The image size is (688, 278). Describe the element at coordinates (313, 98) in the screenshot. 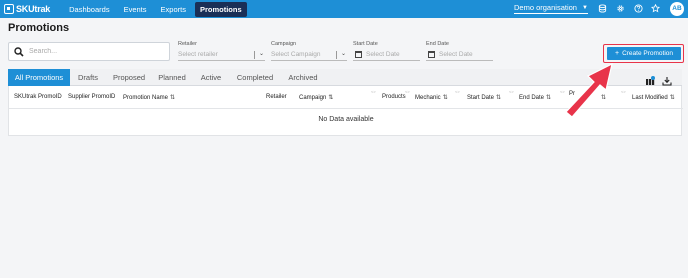

I see `column-header-campaign: Campaign` at that location.